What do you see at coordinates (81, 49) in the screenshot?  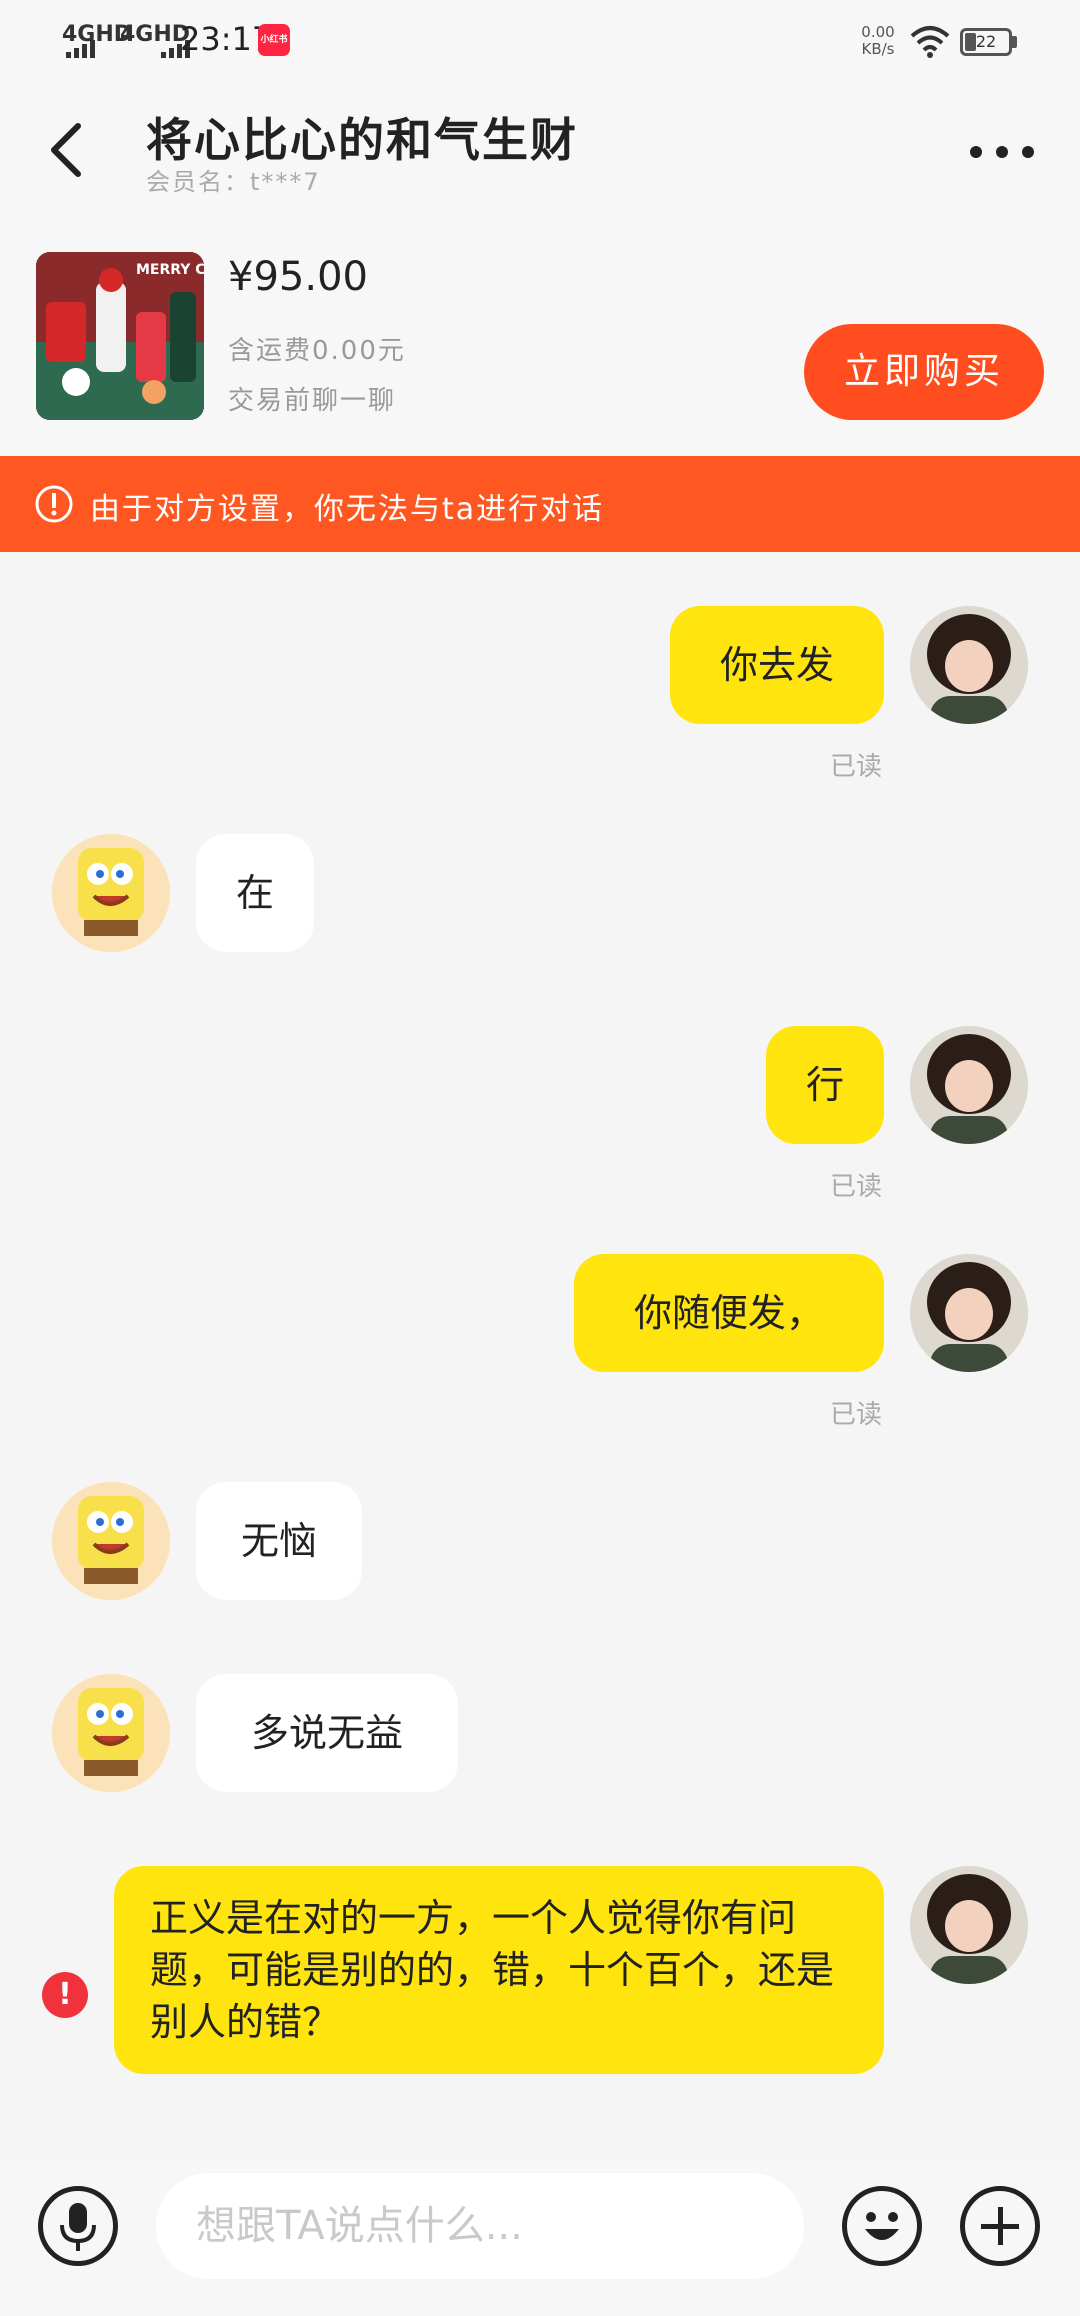 I see `signal-1-icon` at bounding box center [81, 49].